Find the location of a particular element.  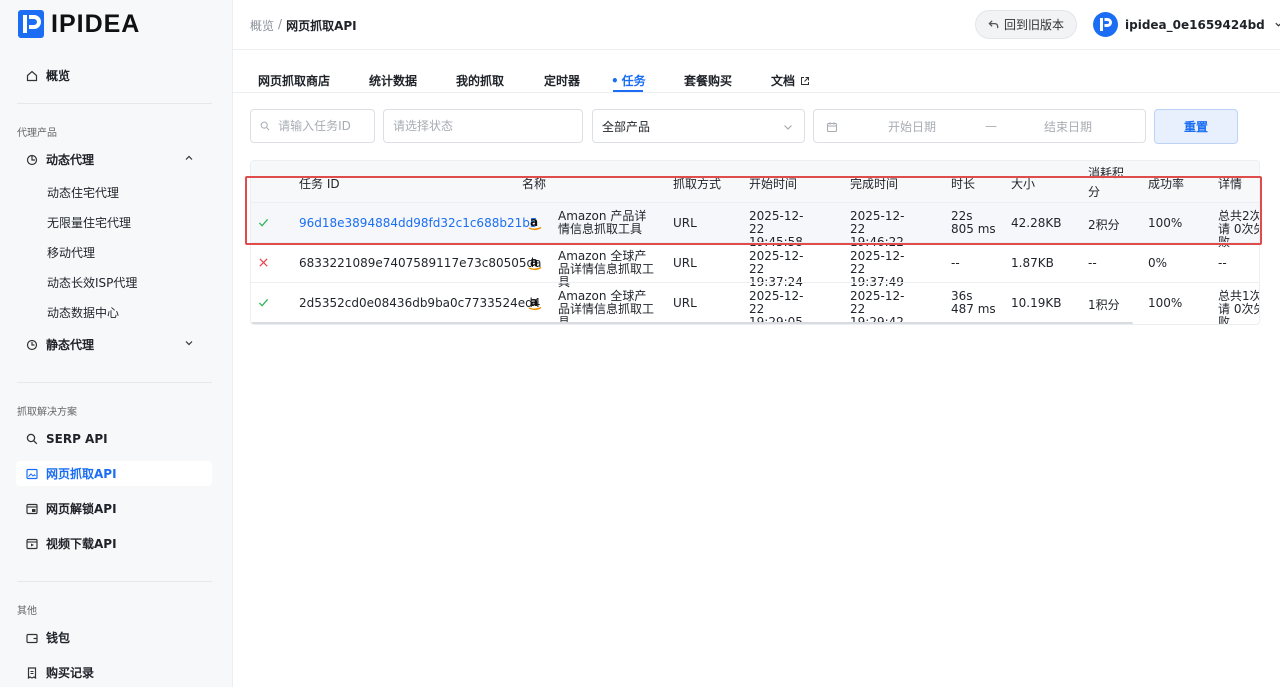

sidebar-item-label: 动态代理 is located at coordinates (70, 160).